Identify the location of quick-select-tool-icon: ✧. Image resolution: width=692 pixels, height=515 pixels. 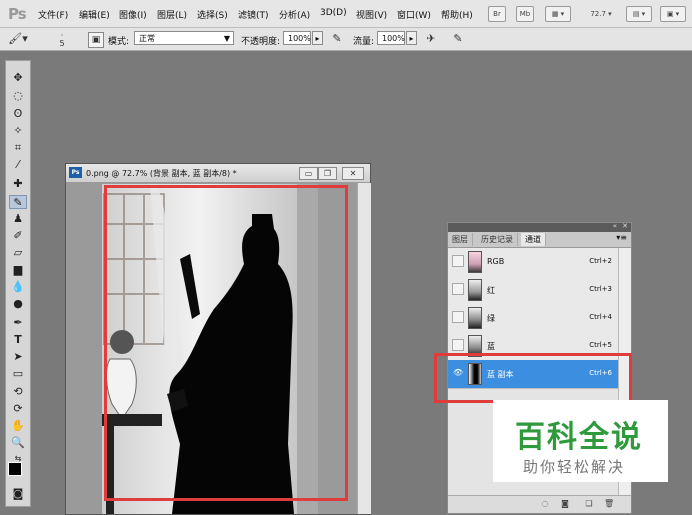
(18, 131).